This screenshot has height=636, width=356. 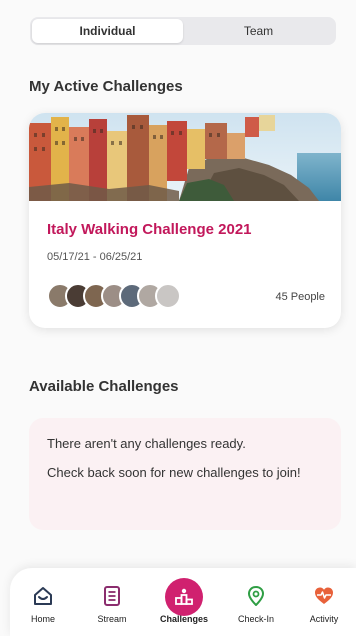 I want to click on tab-stream: Stream, so click(x=112, y=602).